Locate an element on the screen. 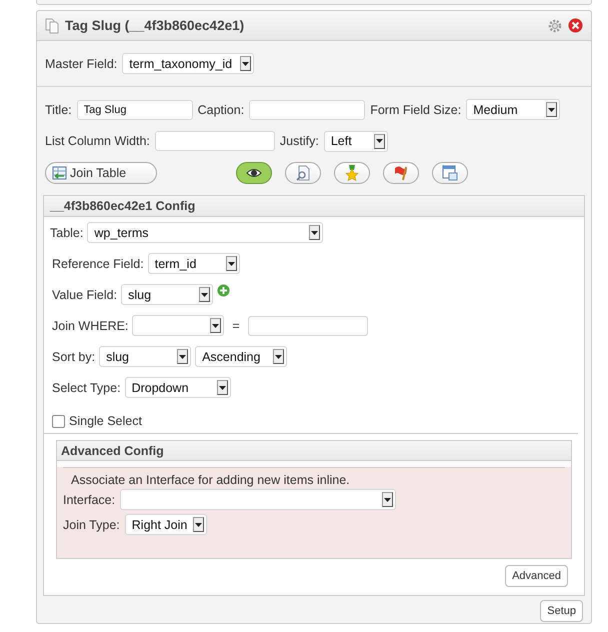  advanced-button: Advanced is located at coordinates (536, 576).